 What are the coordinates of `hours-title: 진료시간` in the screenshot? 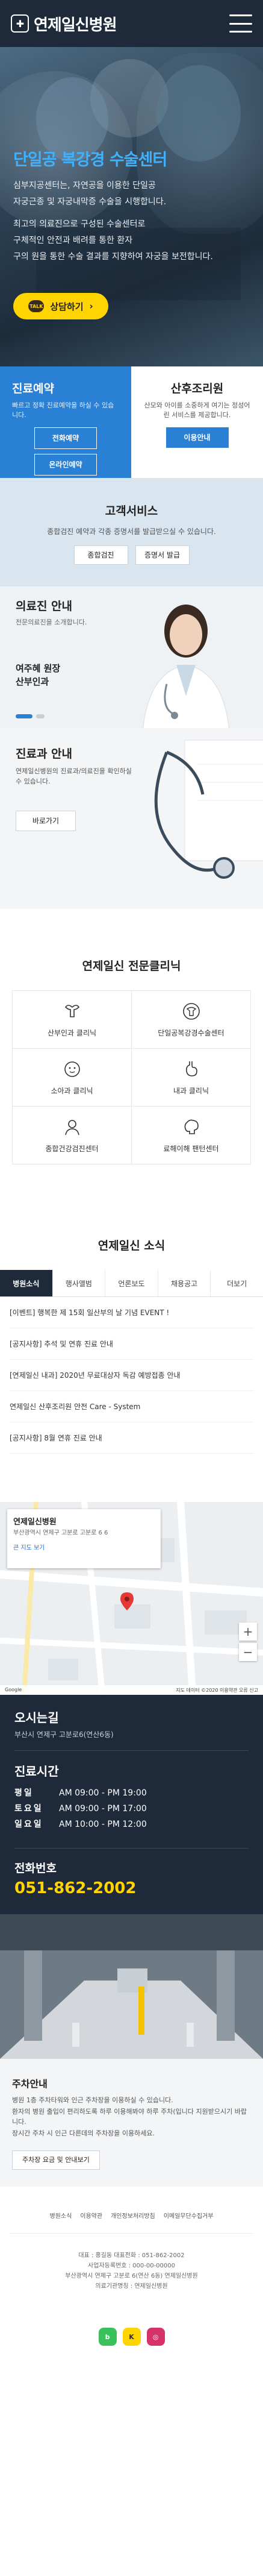 It's located at (36, 1771).